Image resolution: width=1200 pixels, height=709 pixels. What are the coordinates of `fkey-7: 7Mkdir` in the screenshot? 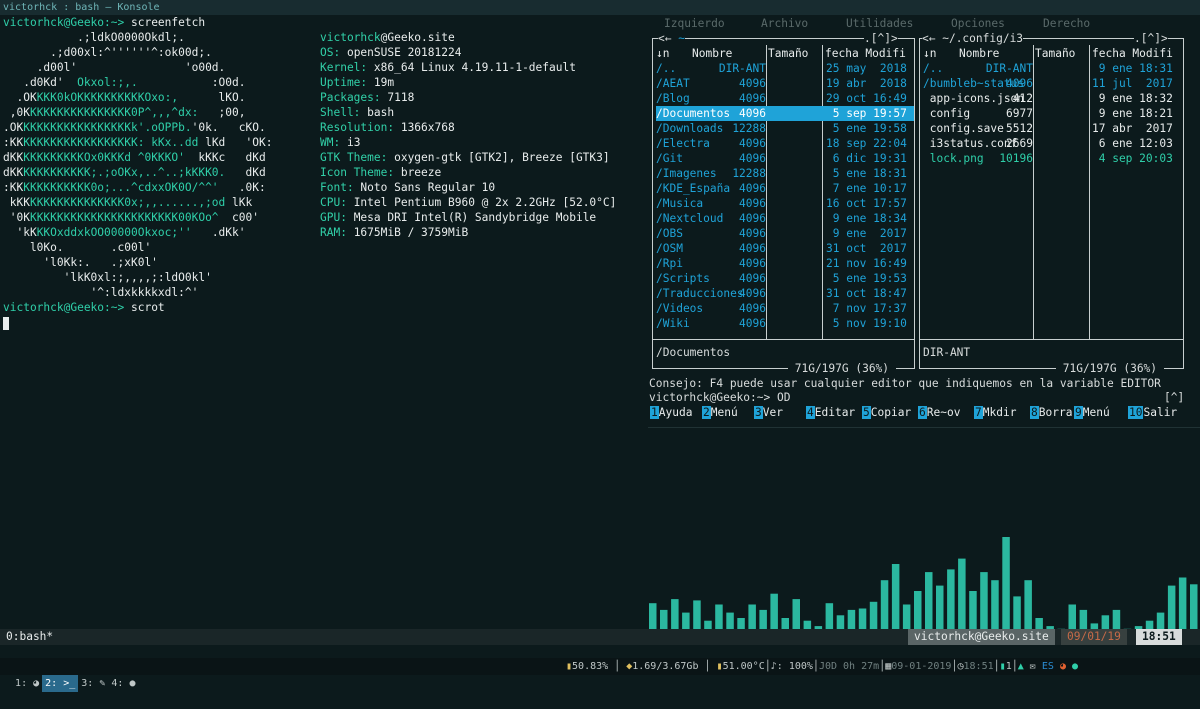 It's located at (995, 412).